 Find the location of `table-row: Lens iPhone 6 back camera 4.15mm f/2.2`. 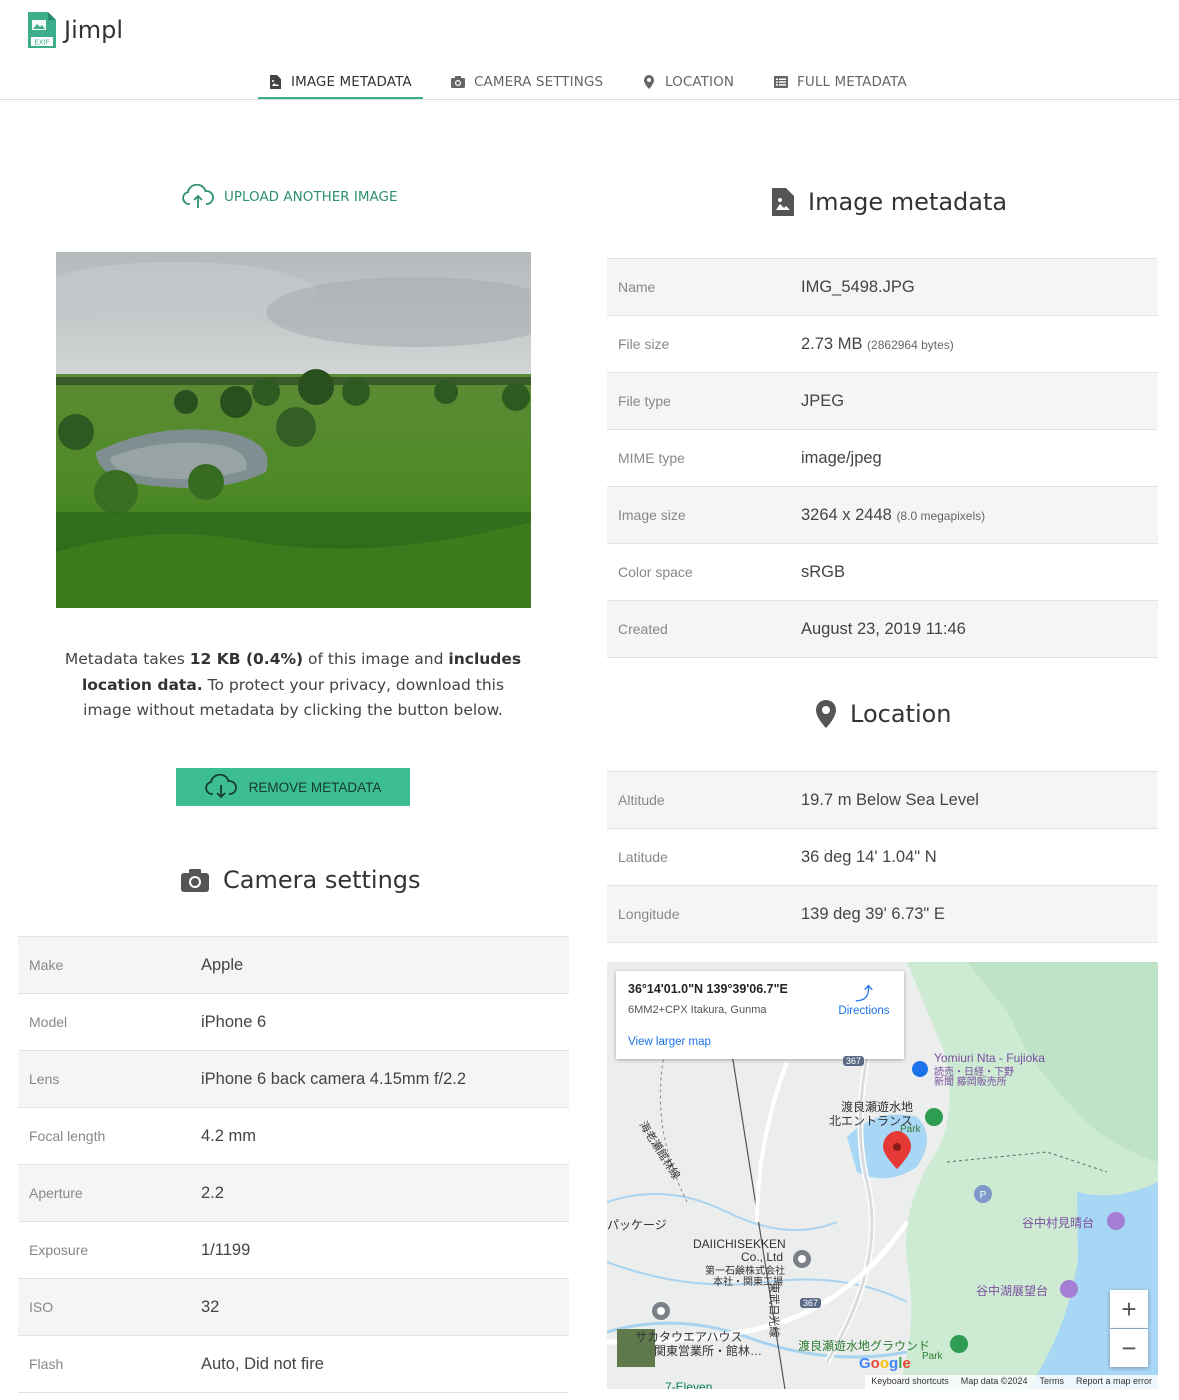

table-row: Lens iPhone 6 back camera 4.15mm f/2.2 is located at coordinates (293, 1079).